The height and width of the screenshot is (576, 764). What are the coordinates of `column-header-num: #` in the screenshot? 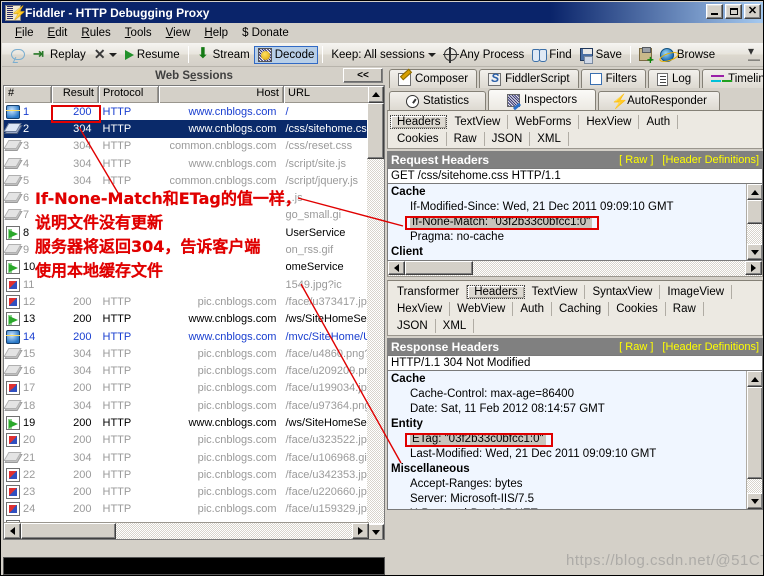 It's located at (28, 94).